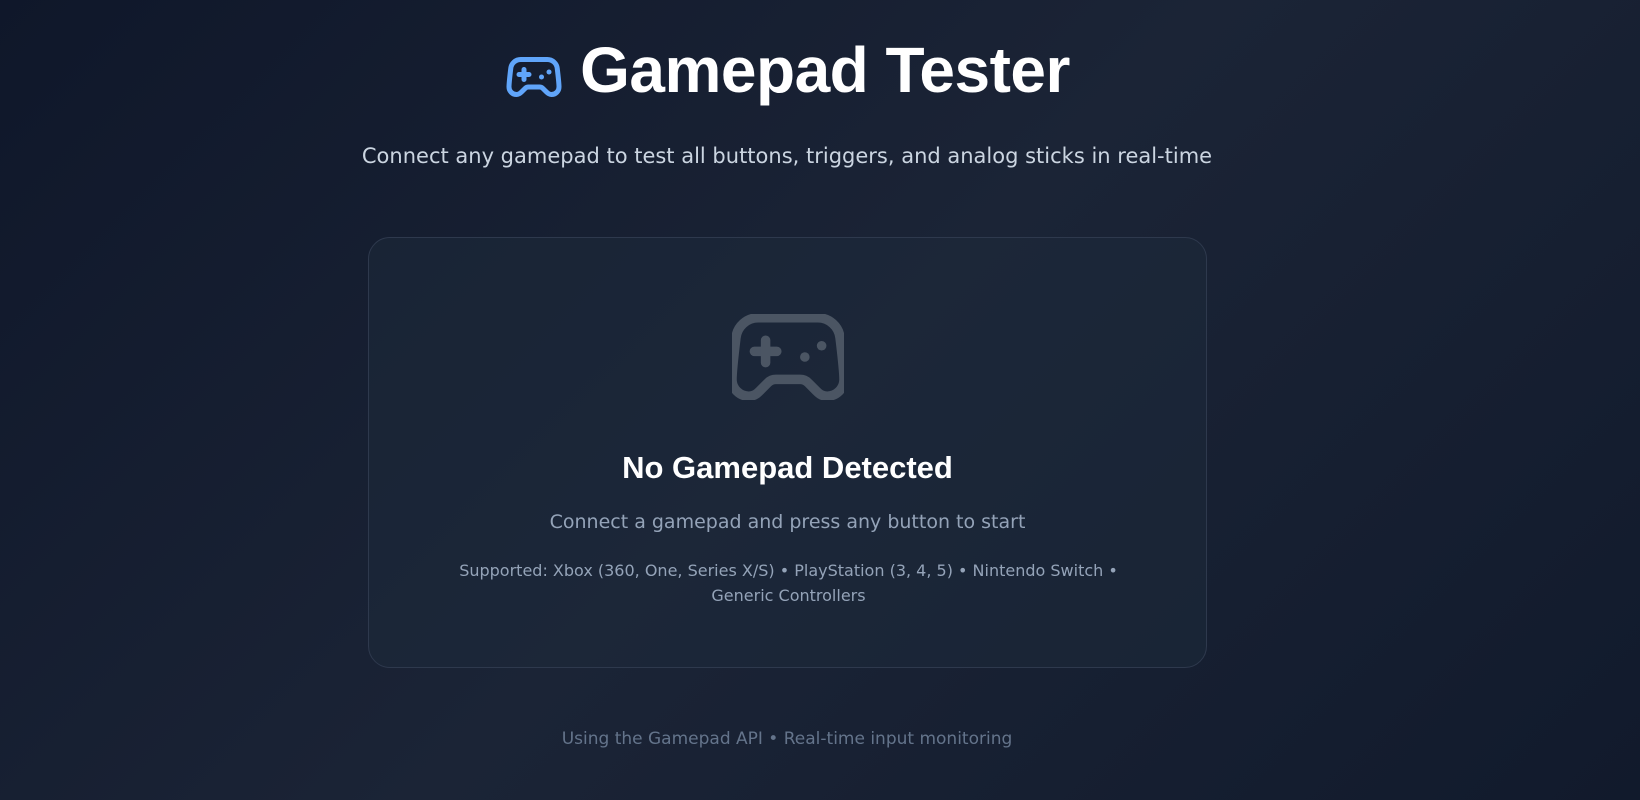 Image resolution: width=1640 pixels, height=800 pixels. Describe the element at coordinates (825, 70) in the screenshot. I see `page-title: Gamepad Tester` at that location.